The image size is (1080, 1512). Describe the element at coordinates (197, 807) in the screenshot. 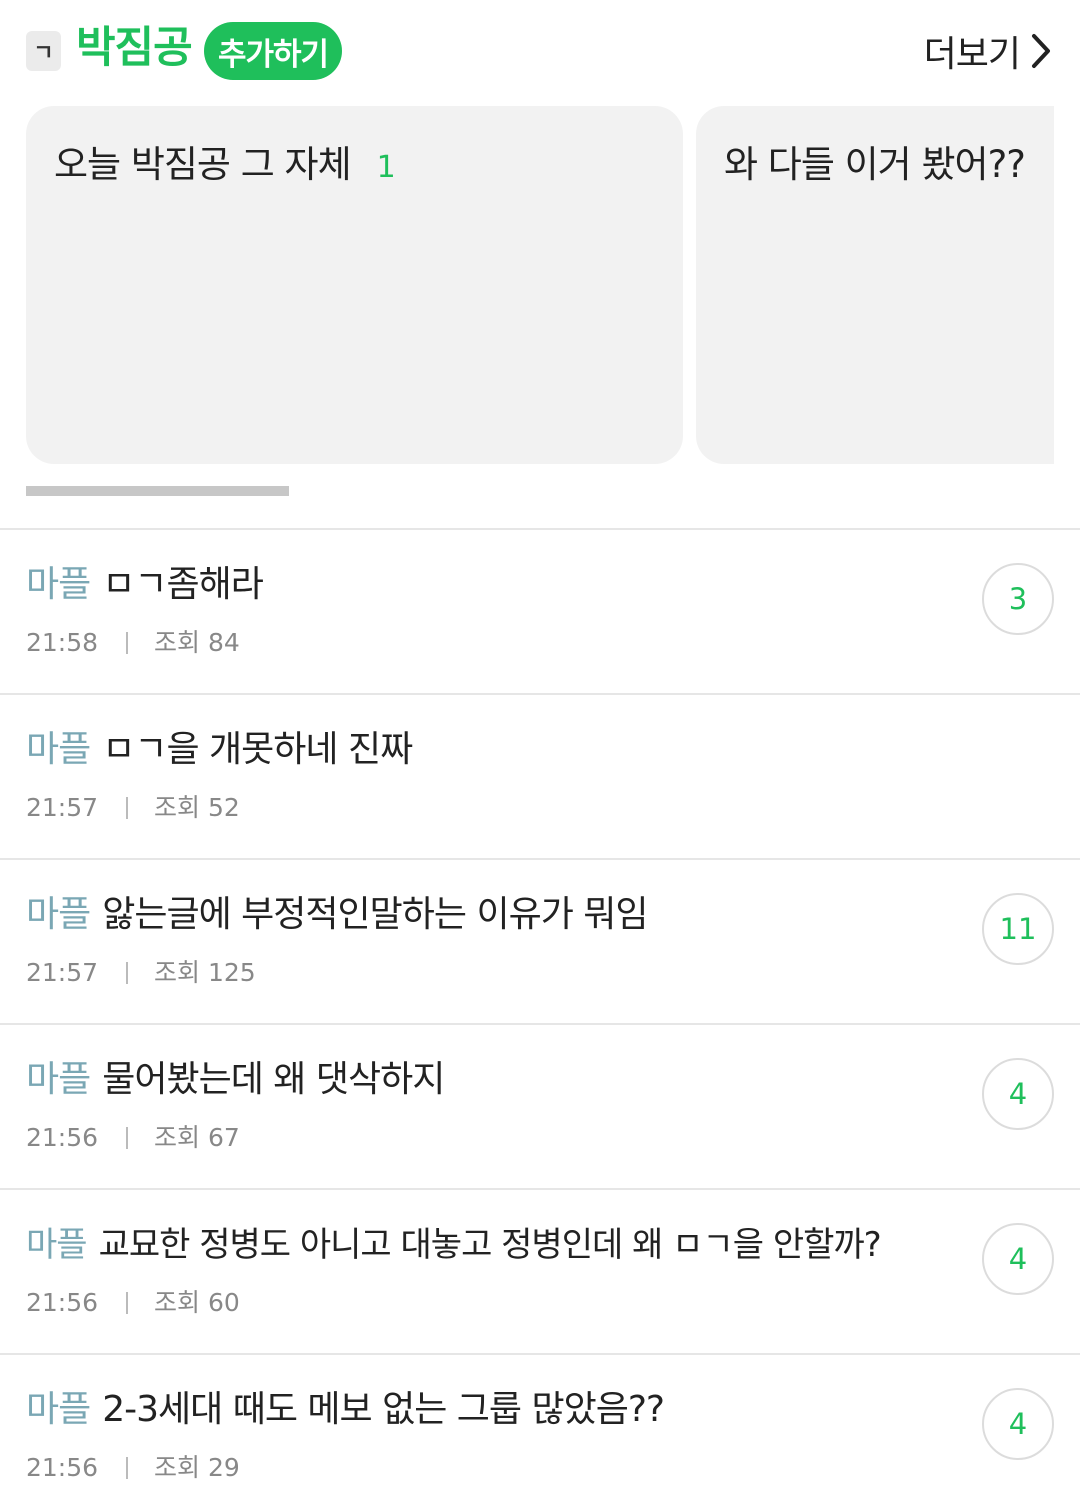

I see `post-views: 조회 52` at that location.